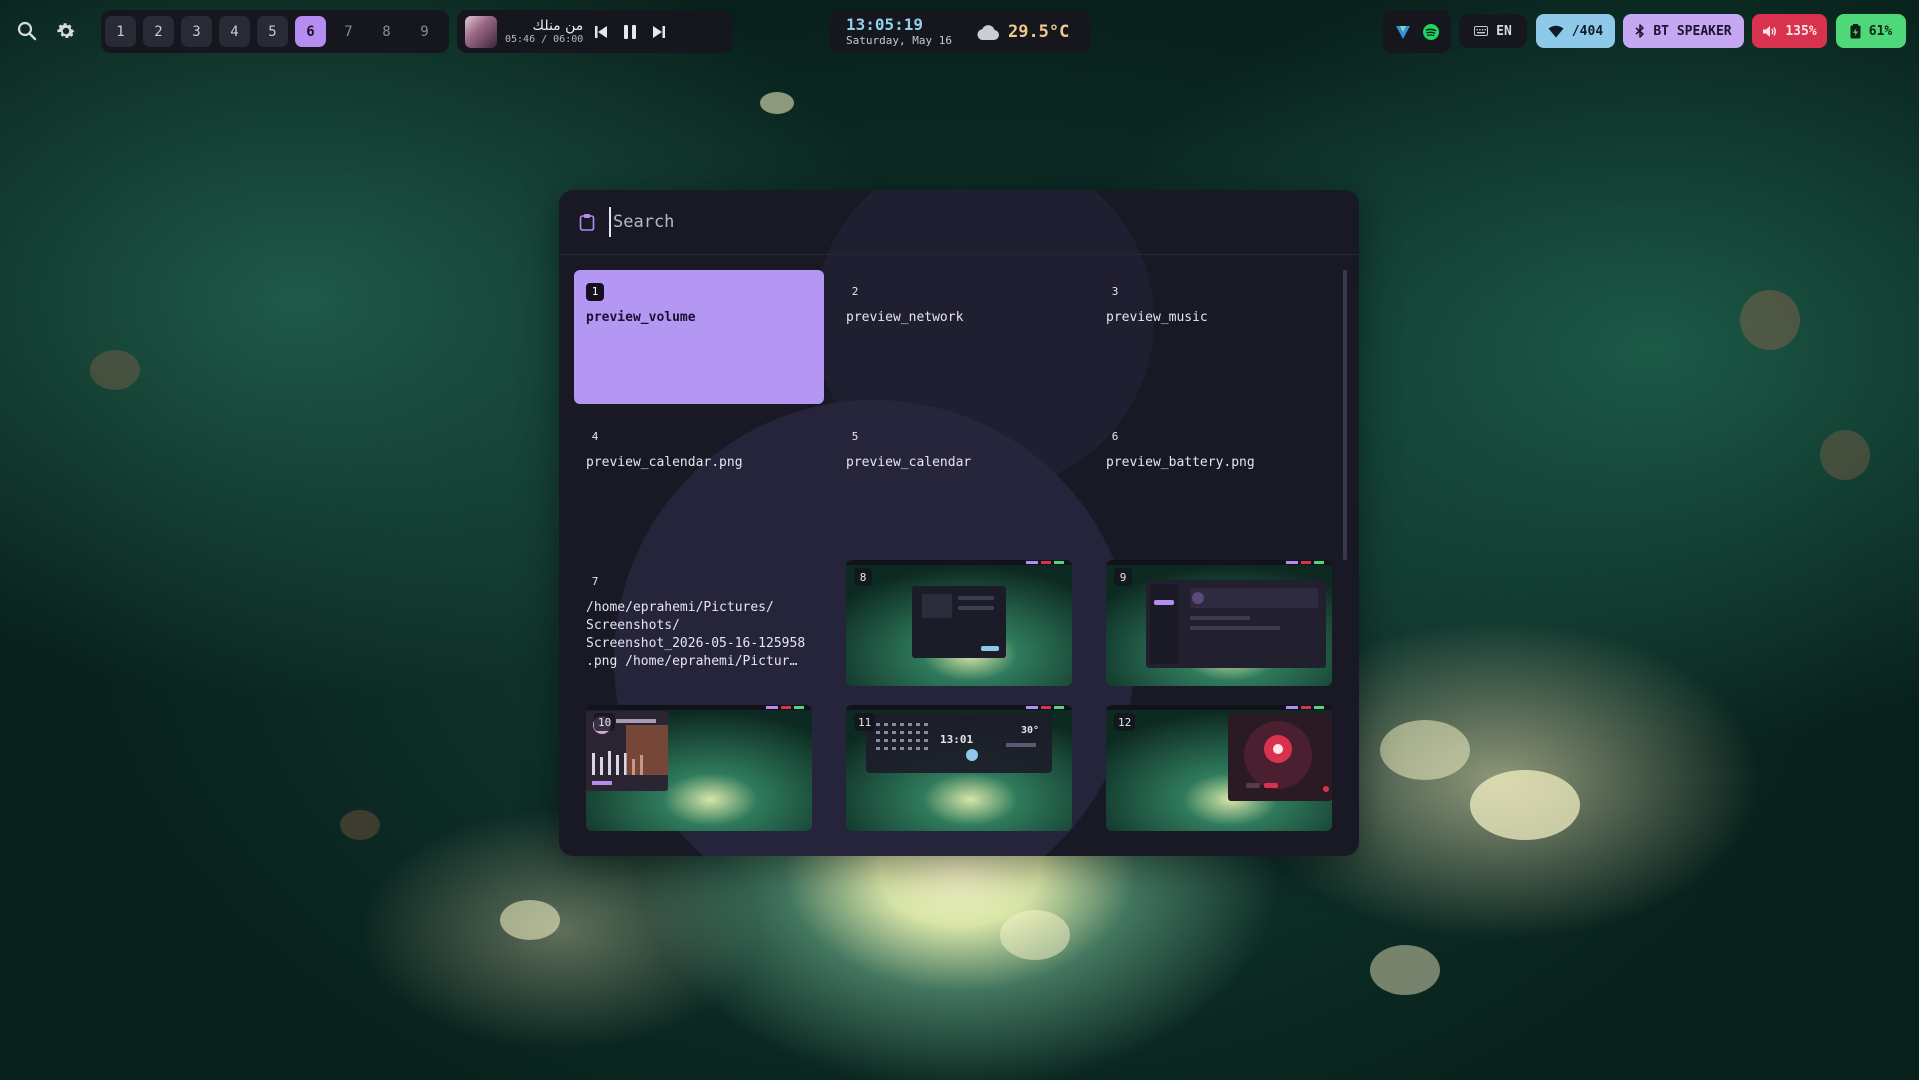 This screenshot has width=1919, height=1080. What do you see at coordinates (1431, 32) in the screenshot?
I see `spotify-icon` at bounding box center [1431, 32].